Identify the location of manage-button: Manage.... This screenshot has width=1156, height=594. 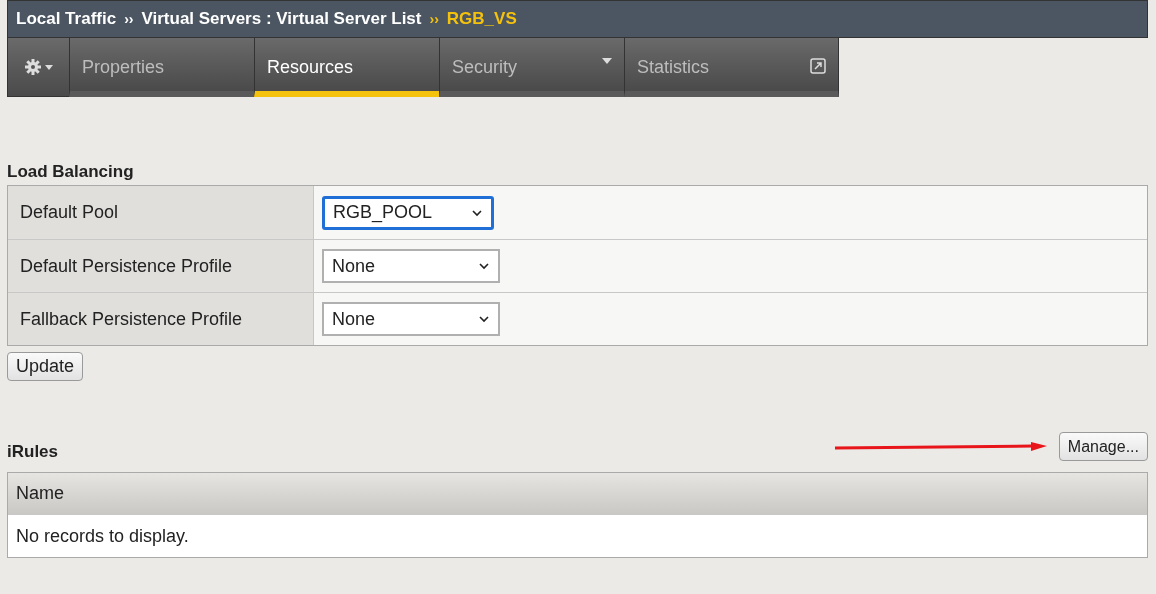
(1103, 446).